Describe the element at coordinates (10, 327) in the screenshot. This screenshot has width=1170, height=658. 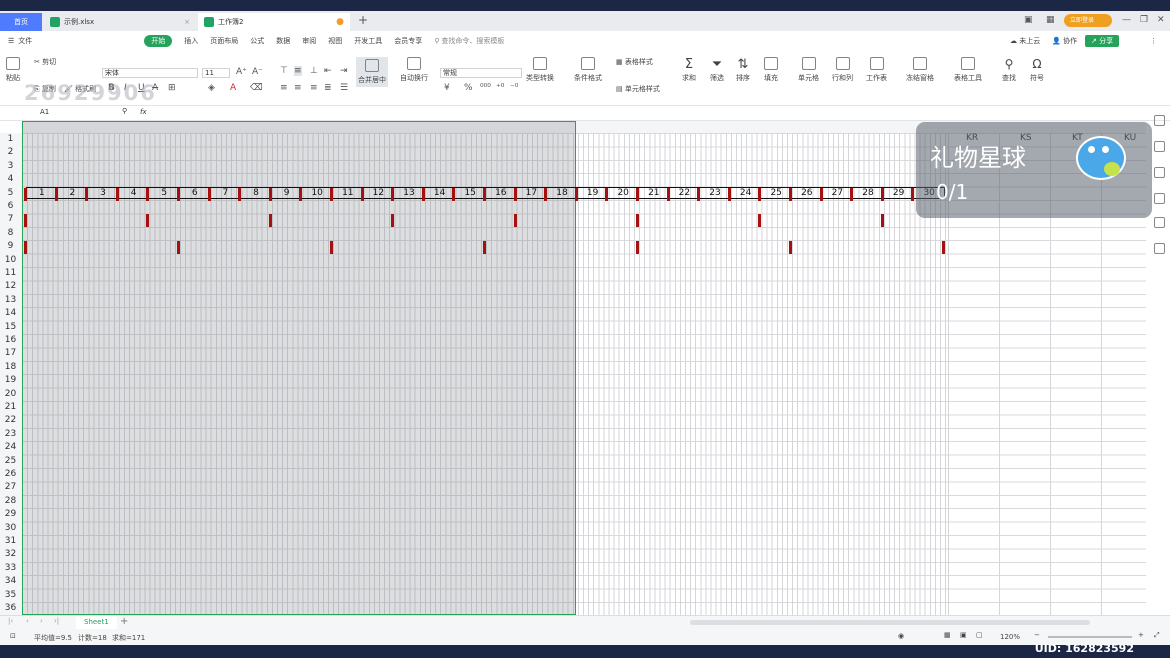
I see `row-number: 15` at that location.